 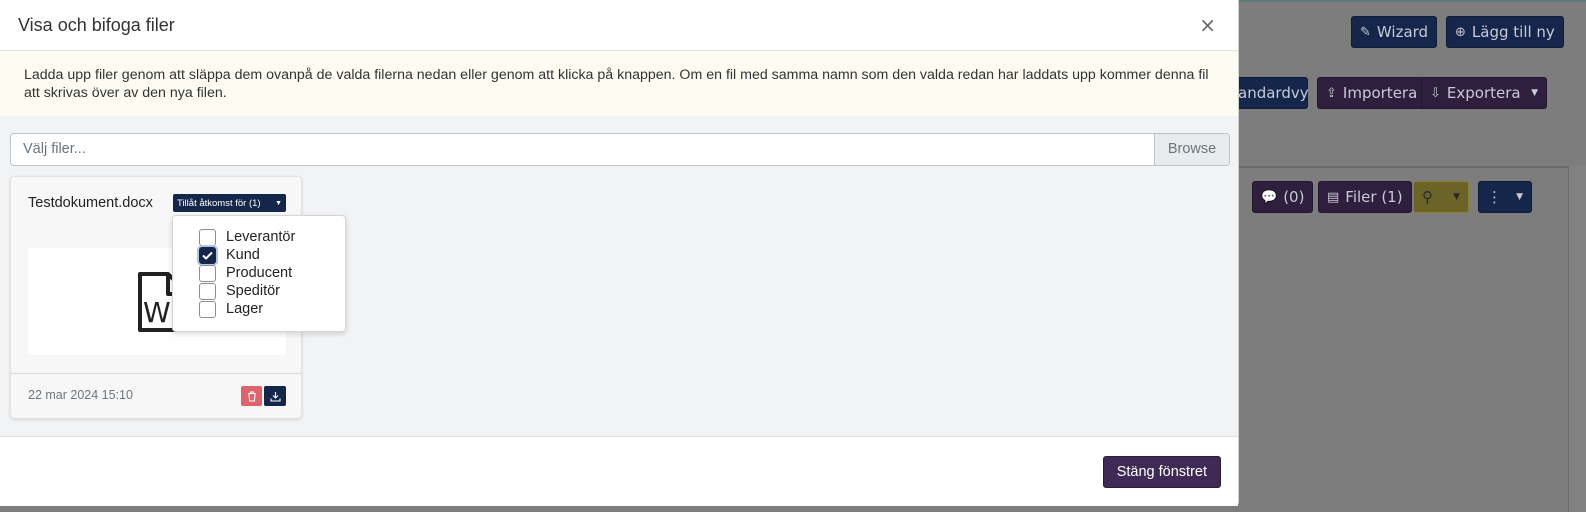 I want to click on background-scrollbar, so click(x=1577, y=339).